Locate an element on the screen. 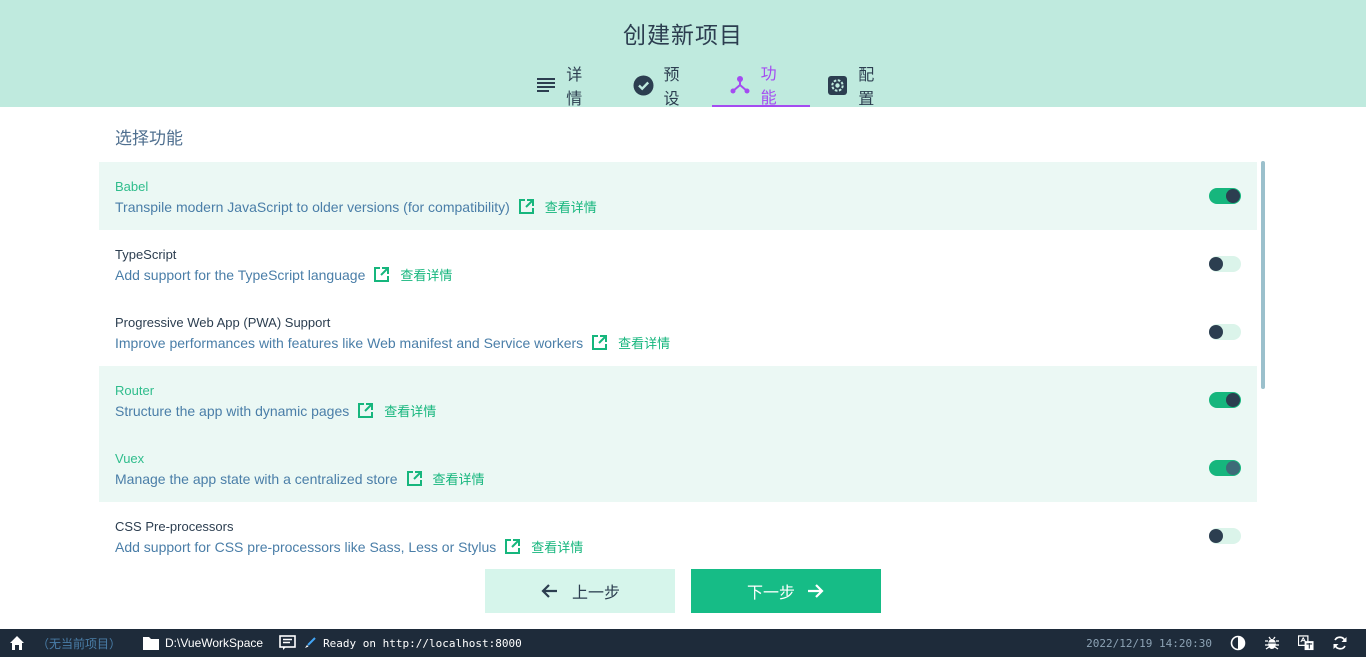 This screenshot has width=1366, height=657. subject-icon is located at coordinates (546, 85).